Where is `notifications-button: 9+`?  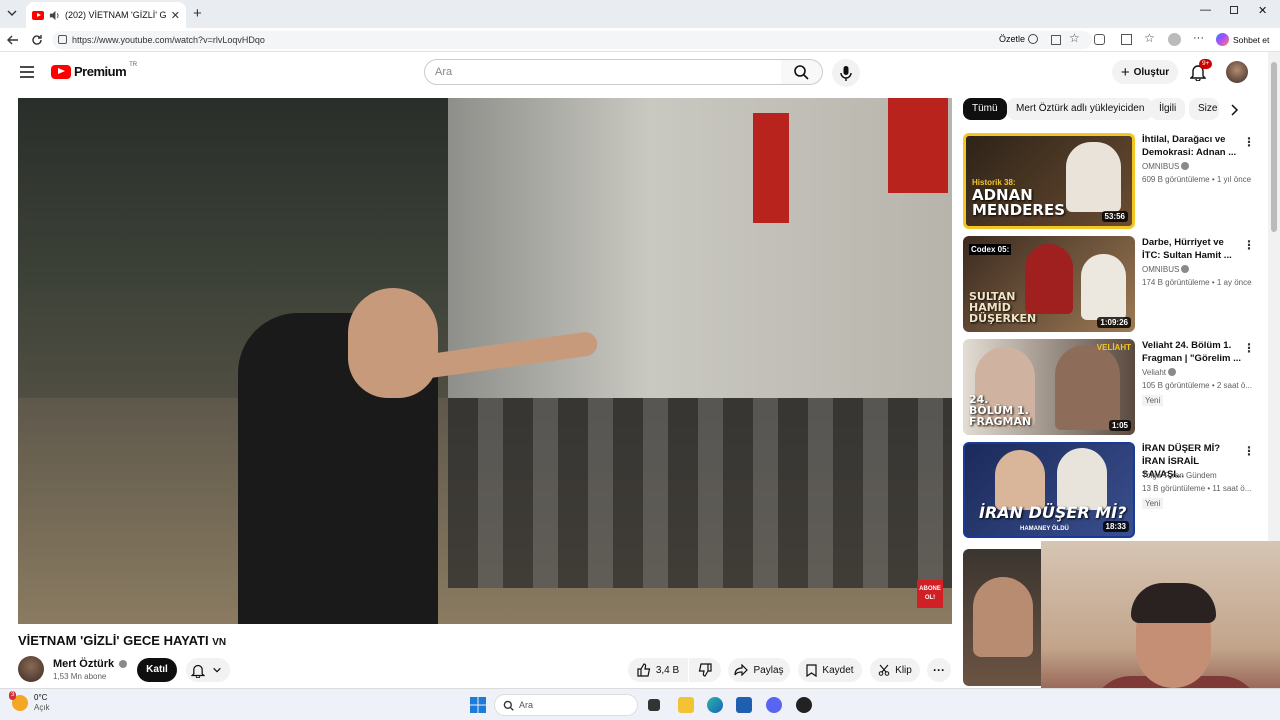
notifications-button: 9+ is located at coordinates (1201, 70).